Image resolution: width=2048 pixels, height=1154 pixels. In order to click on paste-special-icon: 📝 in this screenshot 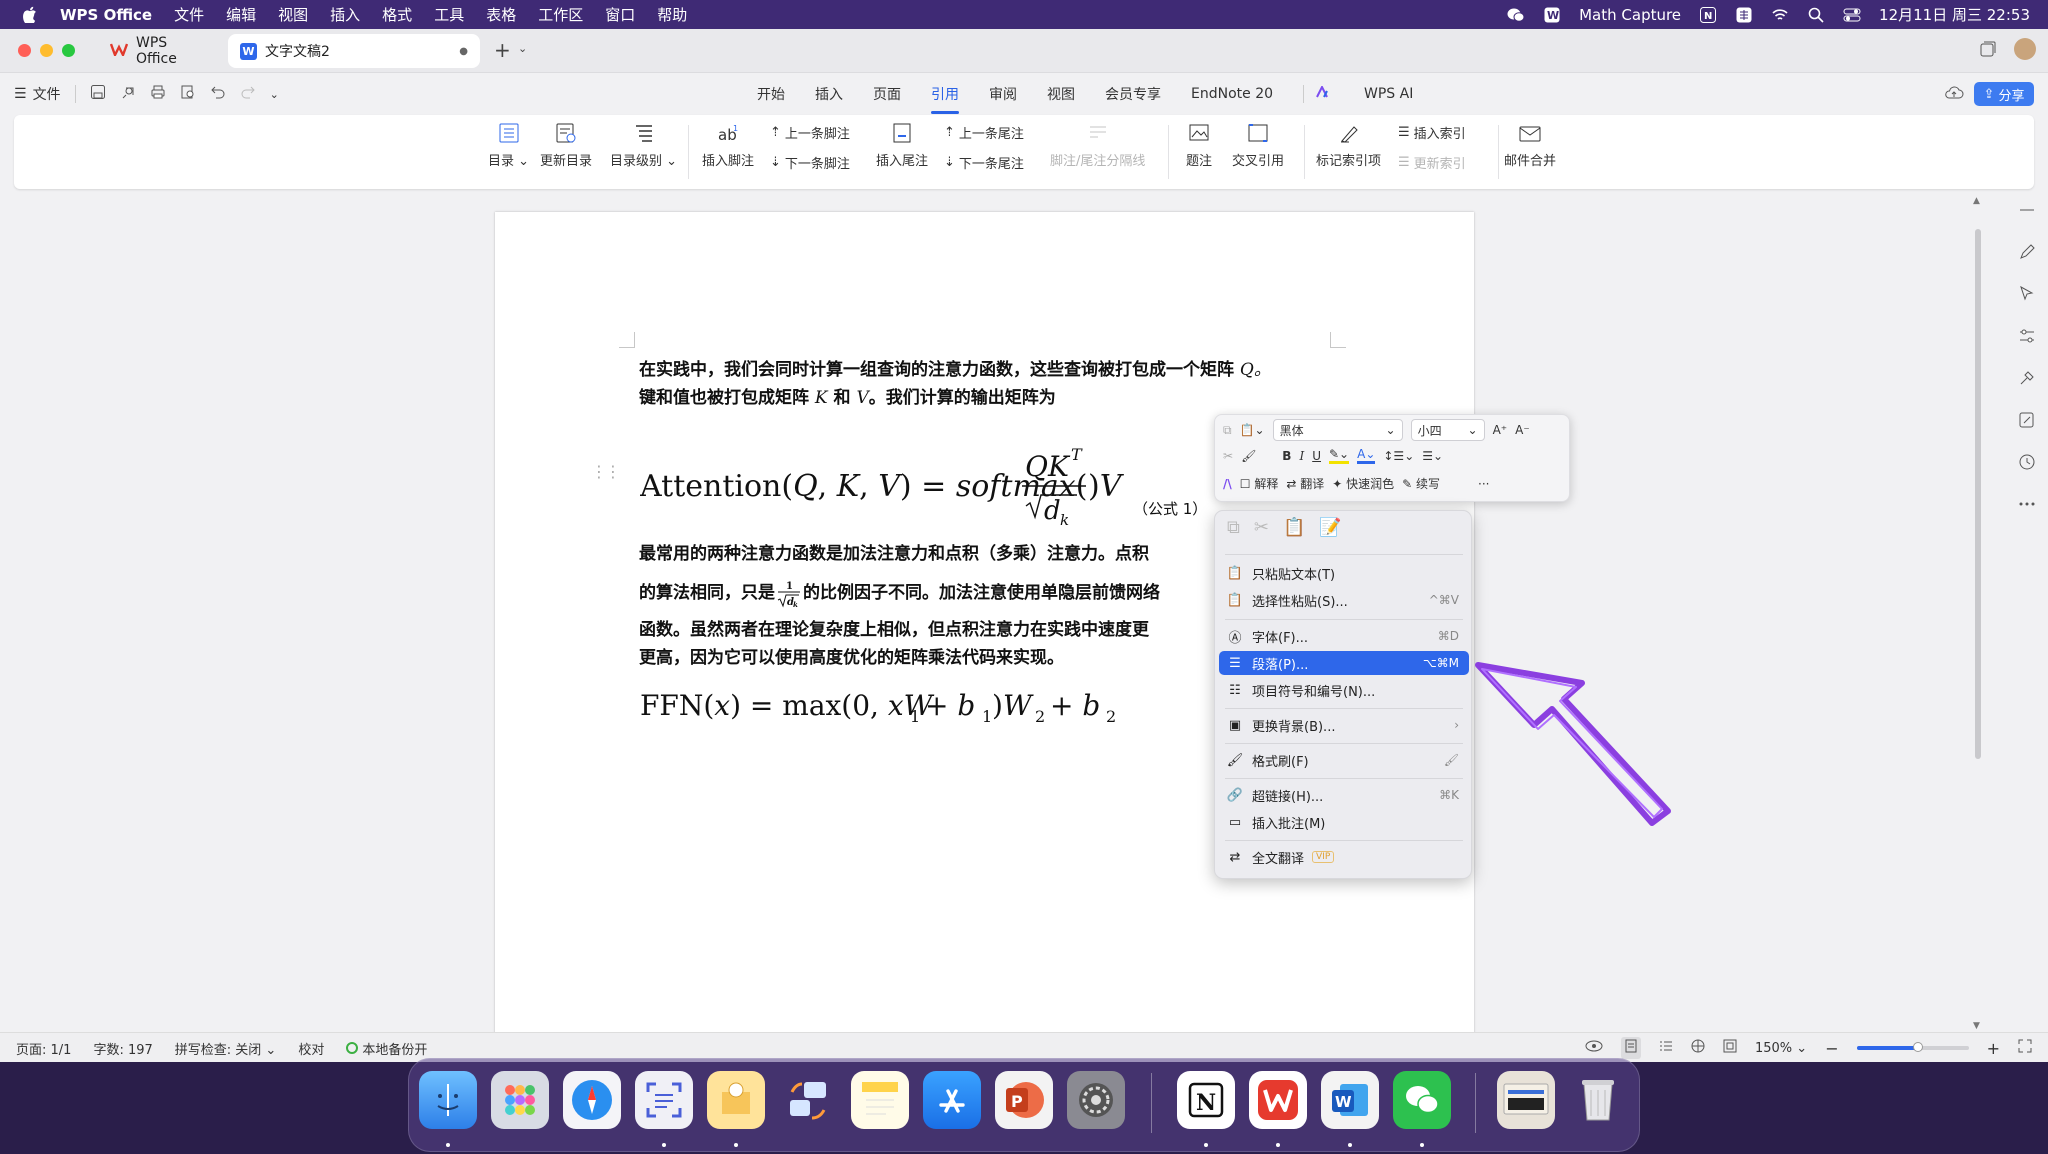, I will do `click(1330, 527)`.